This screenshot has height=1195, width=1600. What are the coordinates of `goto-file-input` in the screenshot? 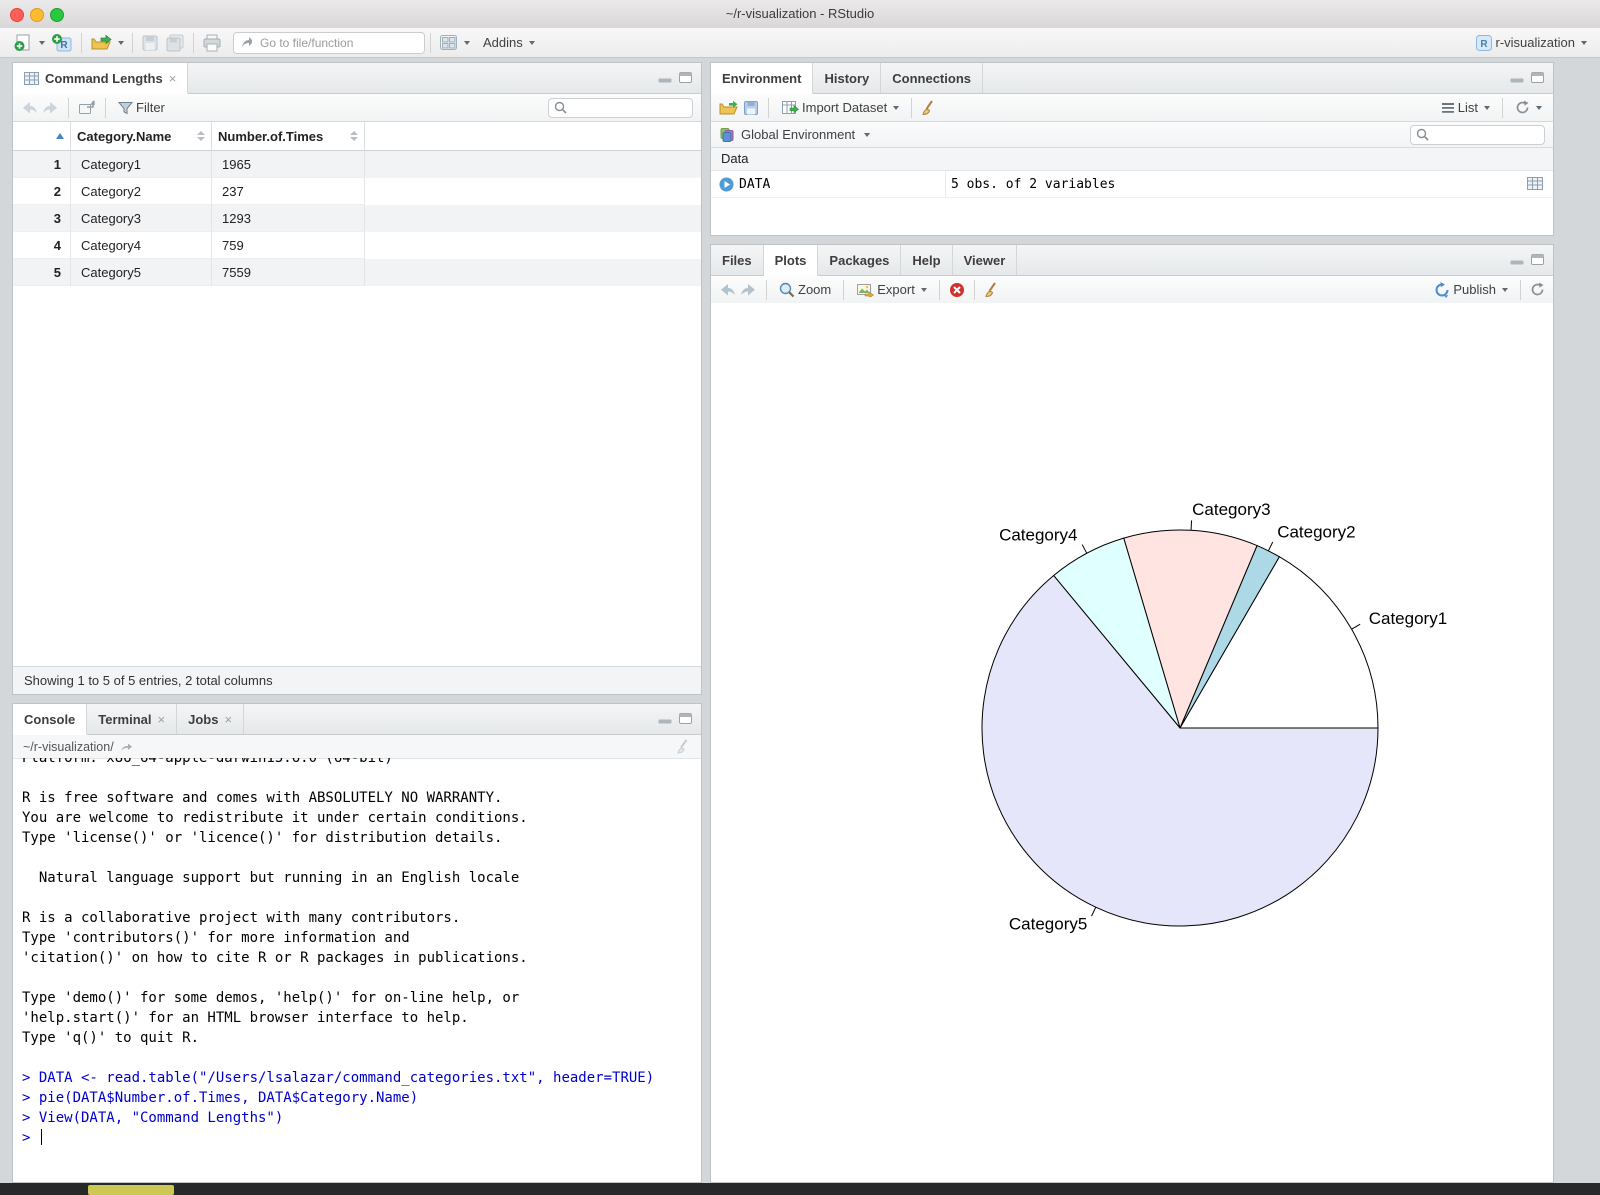 It's located at (337, 42).